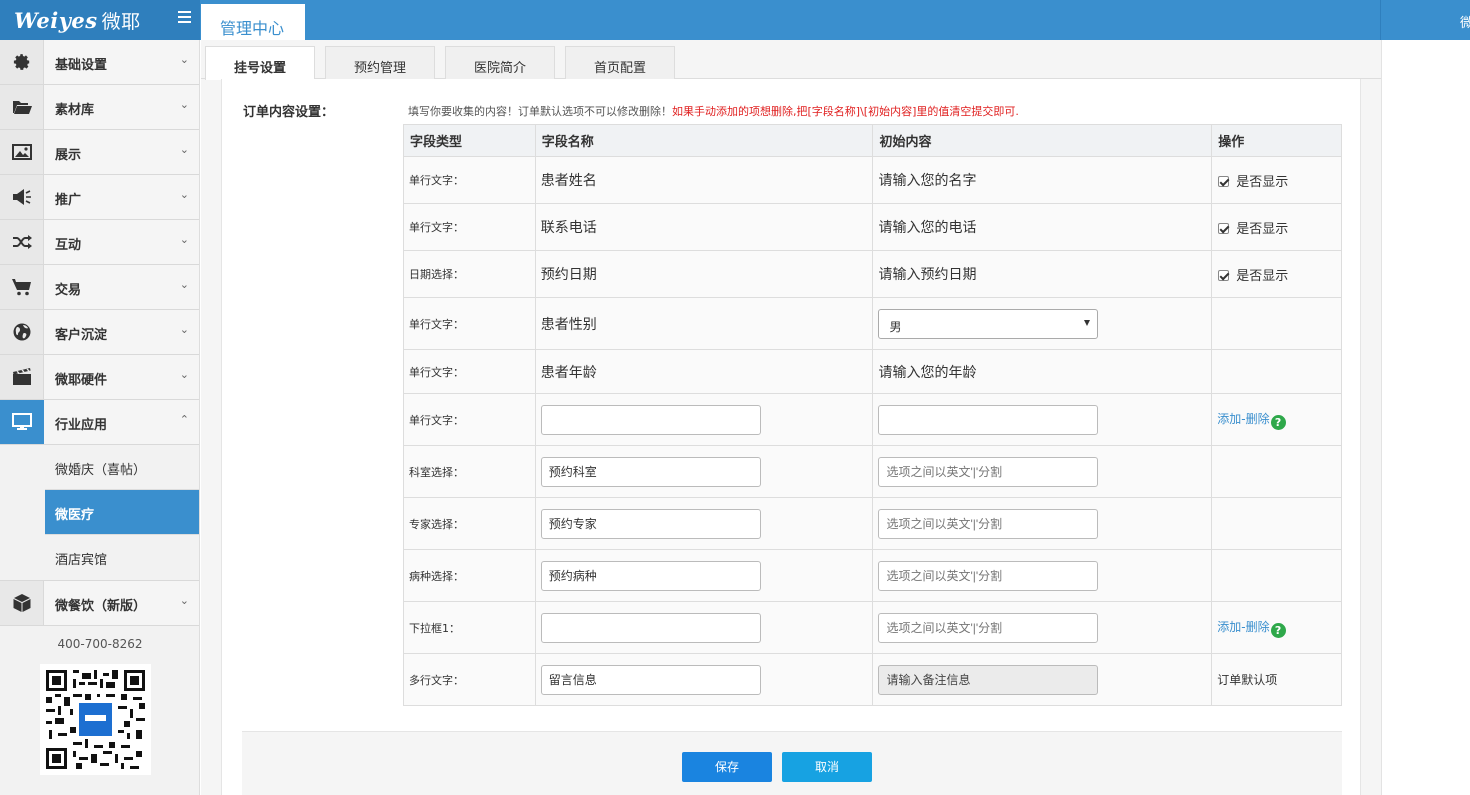  What do you see at coordinates (253, 22) in the screenshot?
I see `management-center-tab: 管理中心` at bounding box center [253, 22].